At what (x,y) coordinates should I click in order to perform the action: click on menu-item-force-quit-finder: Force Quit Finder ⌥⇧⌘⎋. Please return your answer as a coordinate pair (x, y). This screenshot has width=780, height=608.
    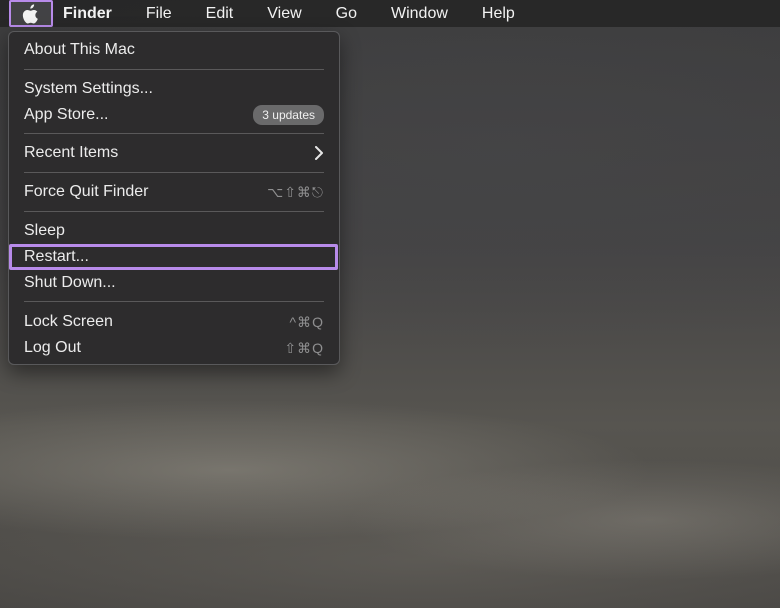
    Looking at the image, I should click on (174, 192).